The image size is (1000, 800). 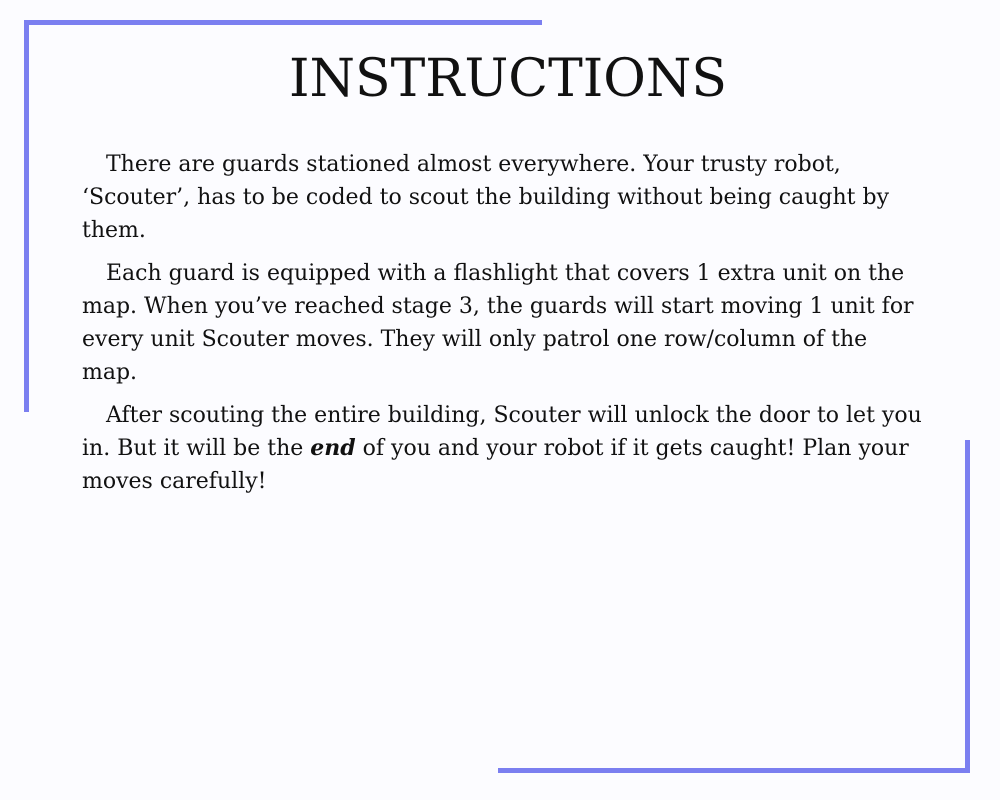 I want to click on emphasis-end: end, so click(x=333, y=448).